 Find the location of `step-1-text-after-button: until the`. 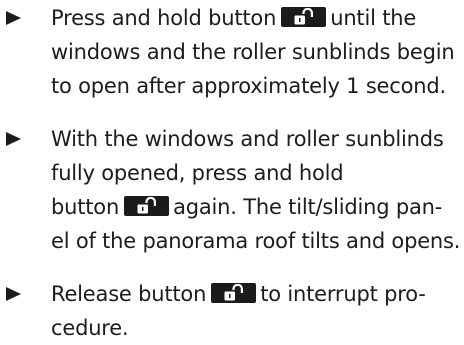

step-1-text-after-button: until the is located at coordinates (373, 18).